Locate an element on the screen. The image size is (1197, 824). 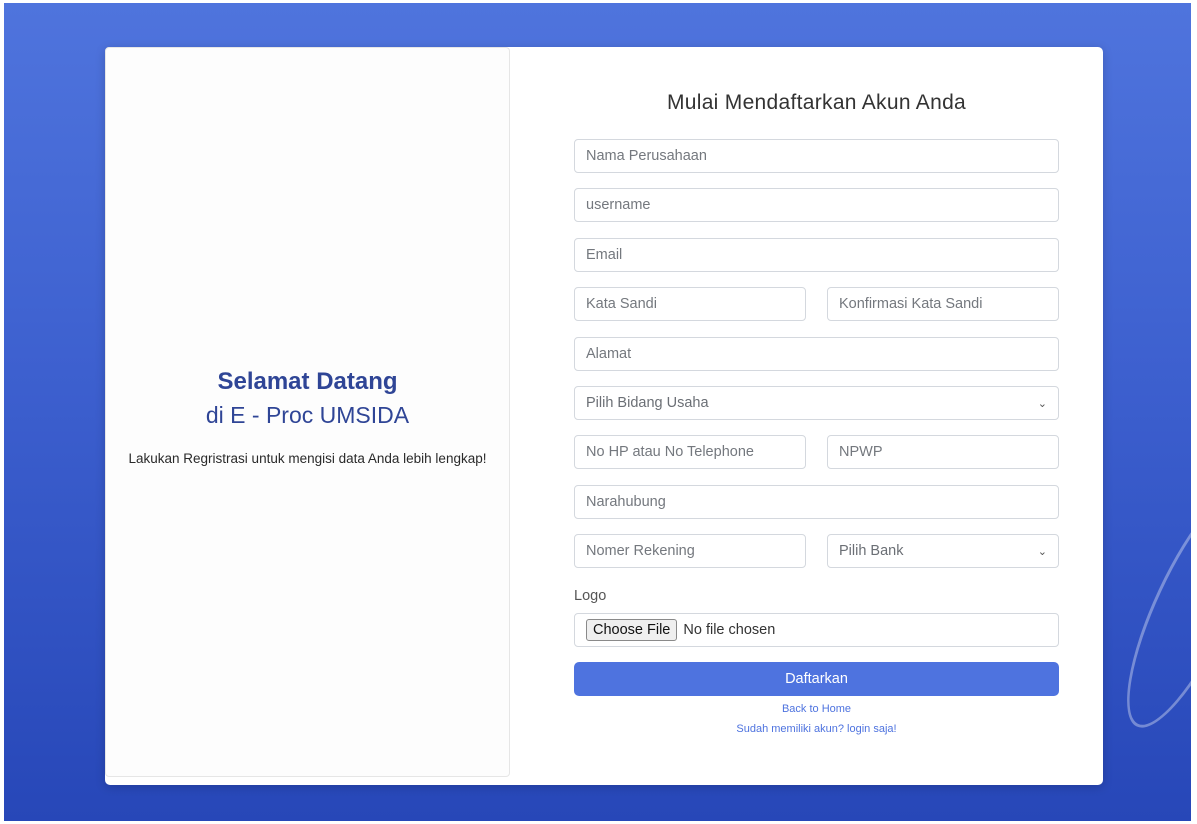
contact-person-input is located at coordinates (816, 502).